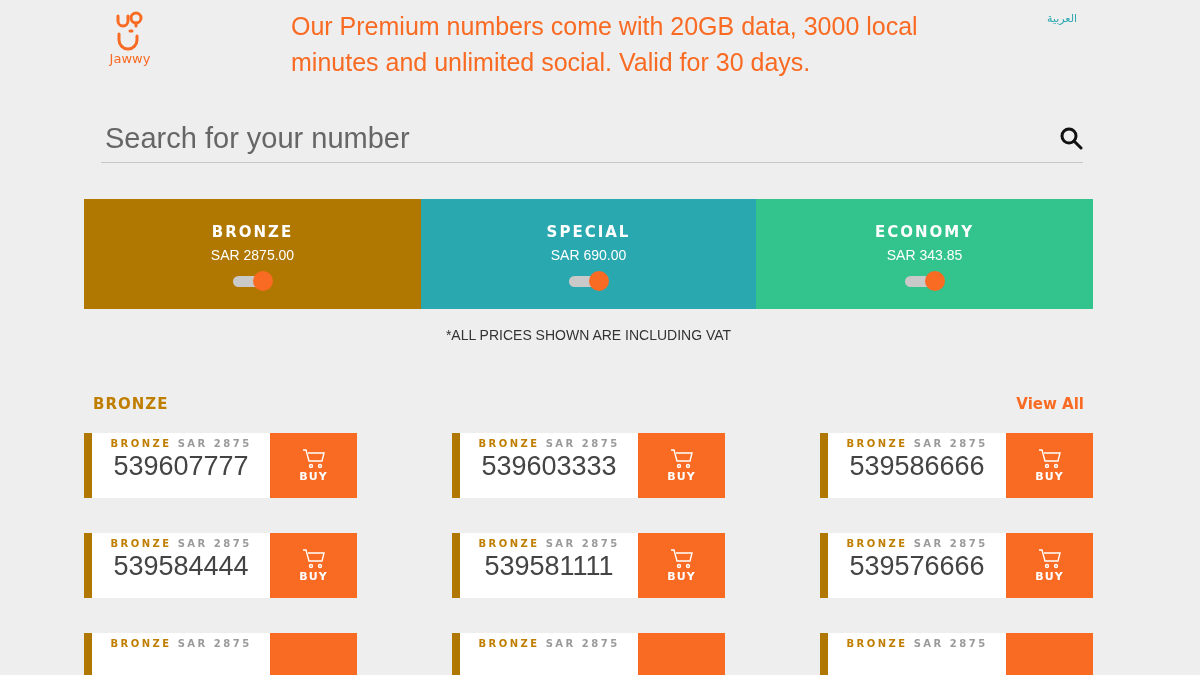 Image resolution: width=1200 pixels, height=675 pixels. I want to click on number-card: BRONZE SAR 2875 539603333, so click(545, 465).